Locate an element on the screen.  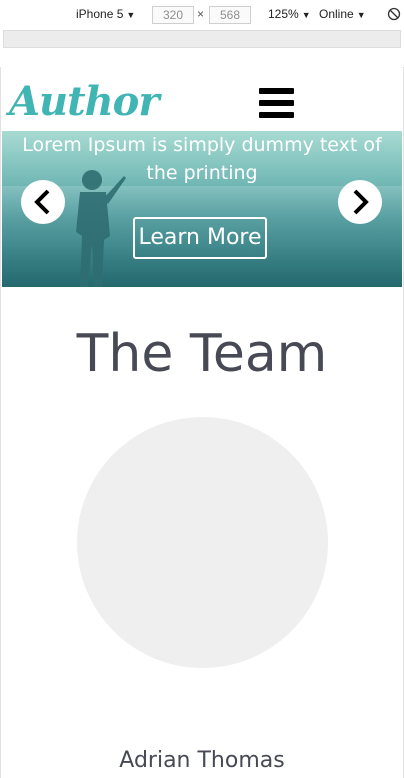
chevron-left-icon is located at coordinates (42, 202).